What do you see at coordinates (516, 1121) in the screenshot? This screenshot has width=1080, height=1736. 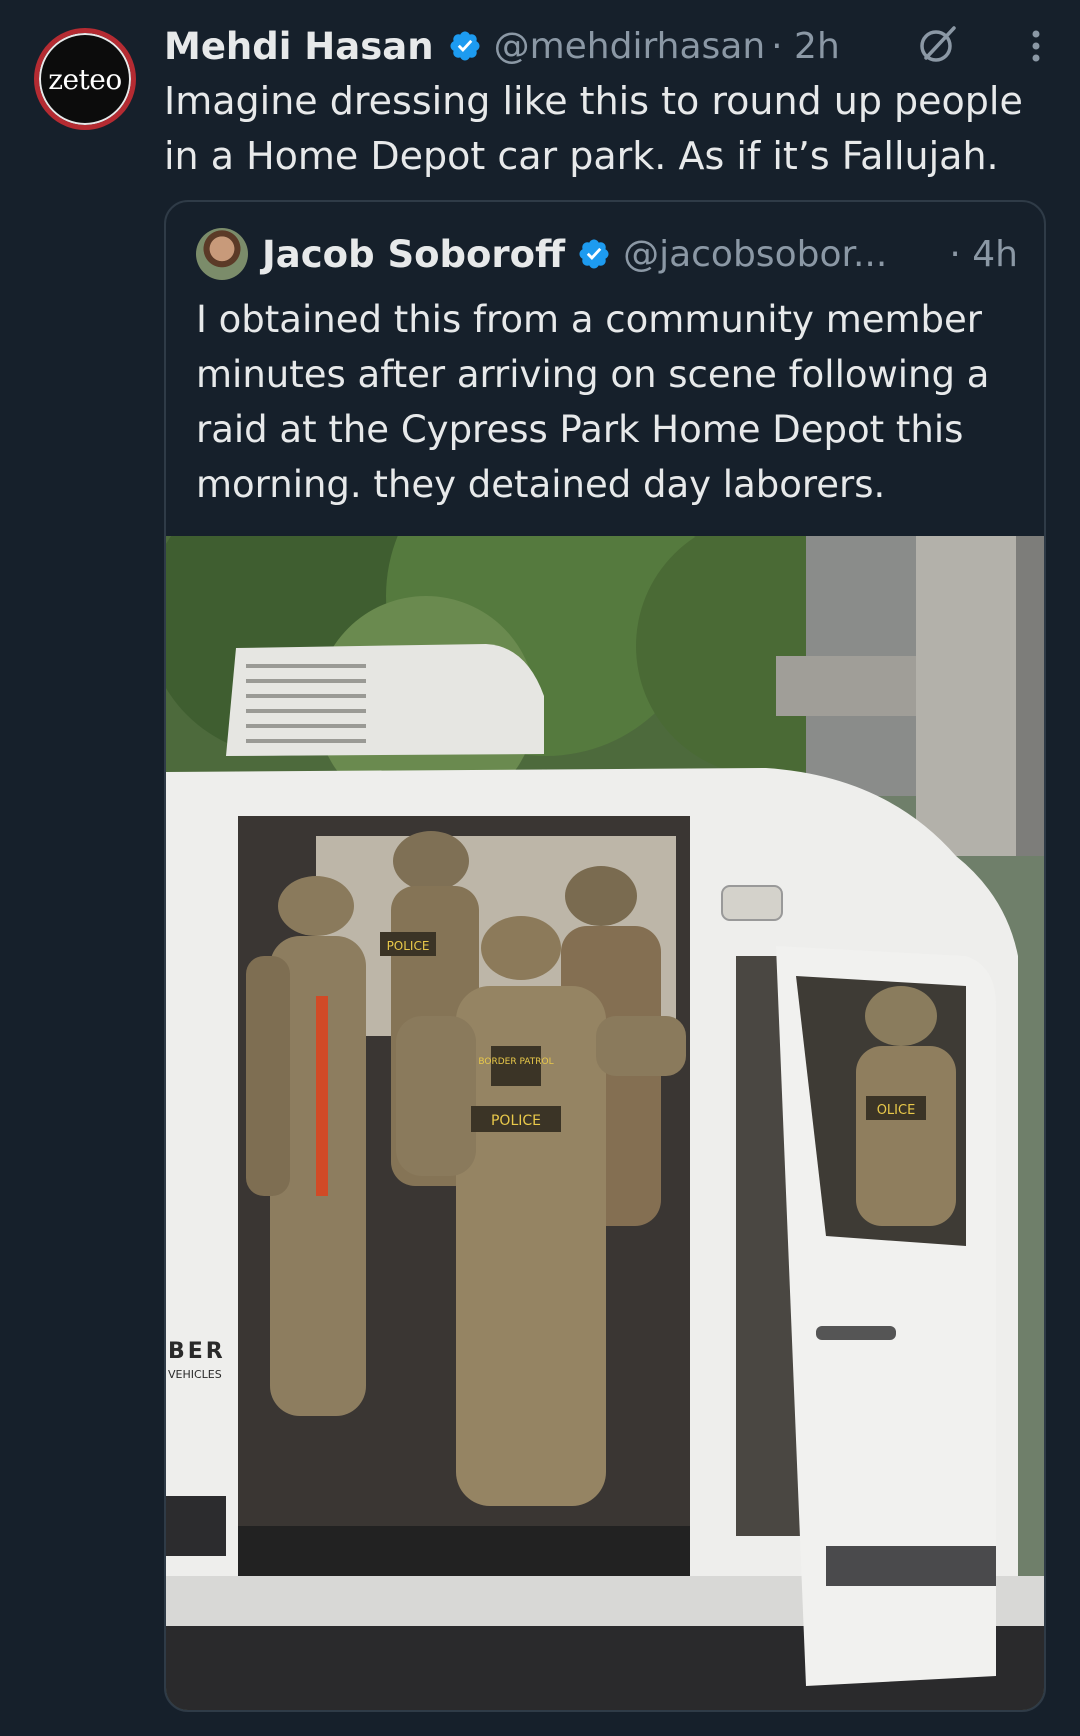 I see `patch-police-2: POLICE` at bounding box center [516, 1121].